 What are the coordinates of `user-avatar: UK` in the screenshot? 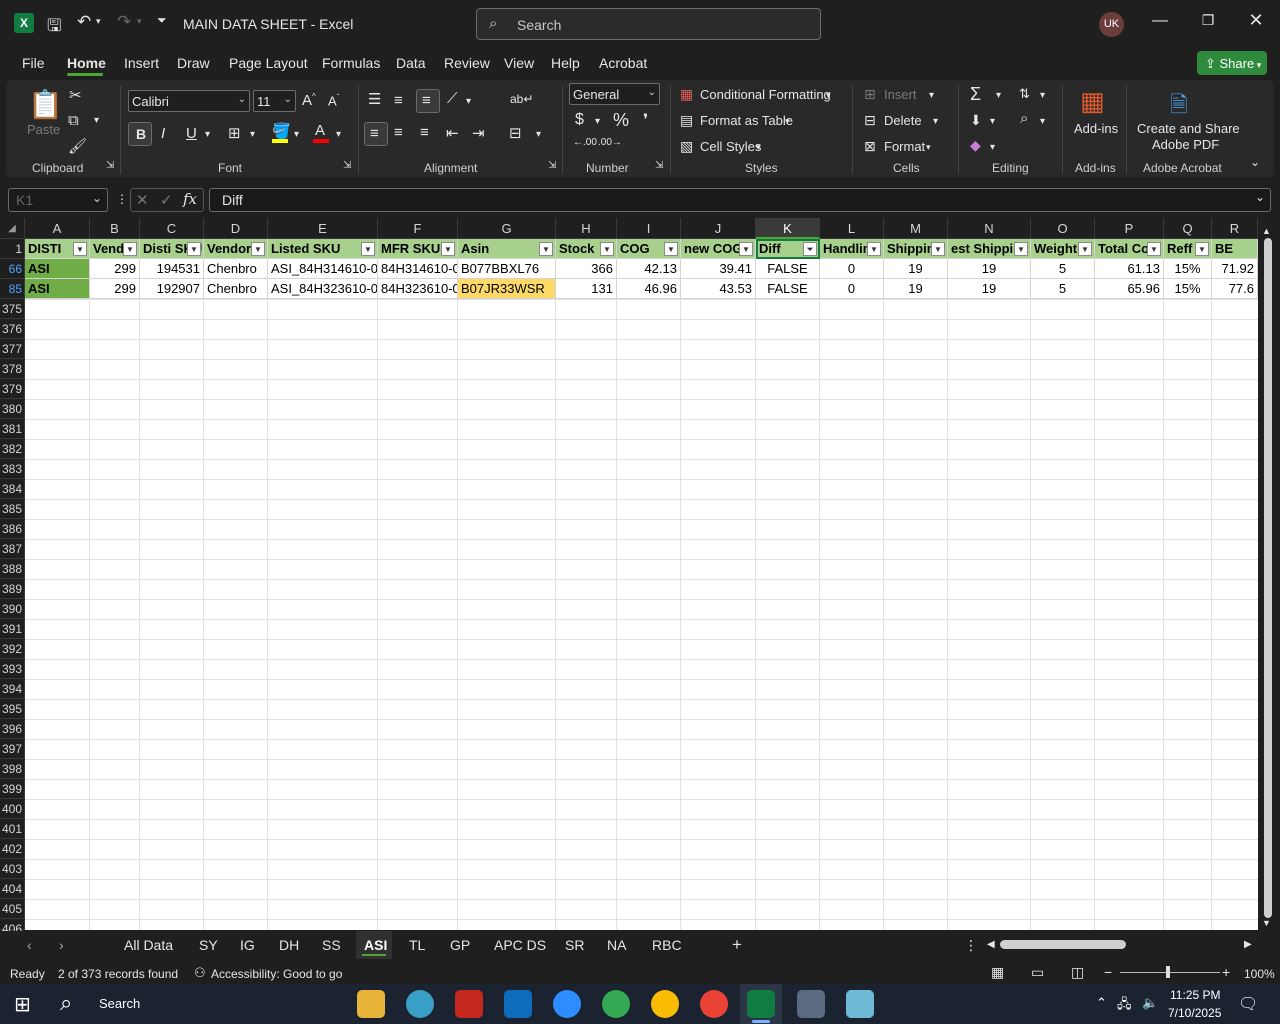 It's located at (1111, 24).